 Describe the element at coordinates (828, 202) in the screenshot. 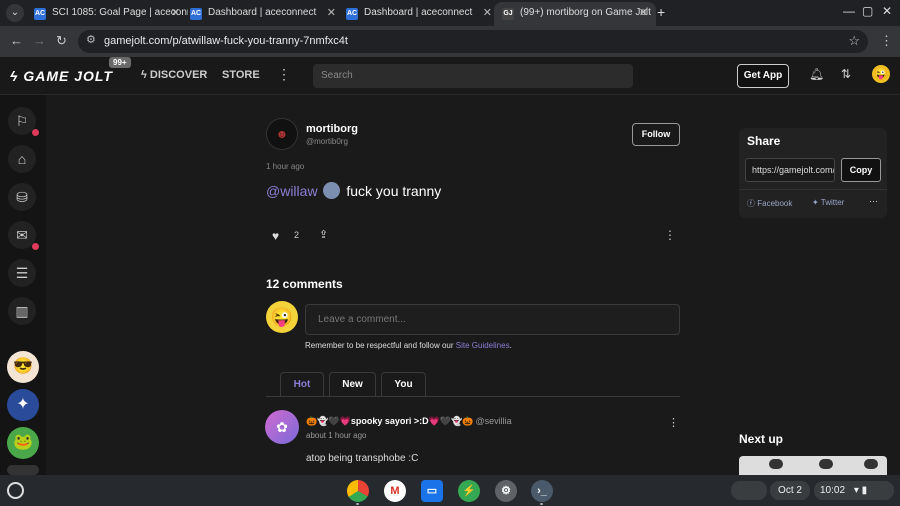

I see `share-twitter: ✦ Twitter` at that location.